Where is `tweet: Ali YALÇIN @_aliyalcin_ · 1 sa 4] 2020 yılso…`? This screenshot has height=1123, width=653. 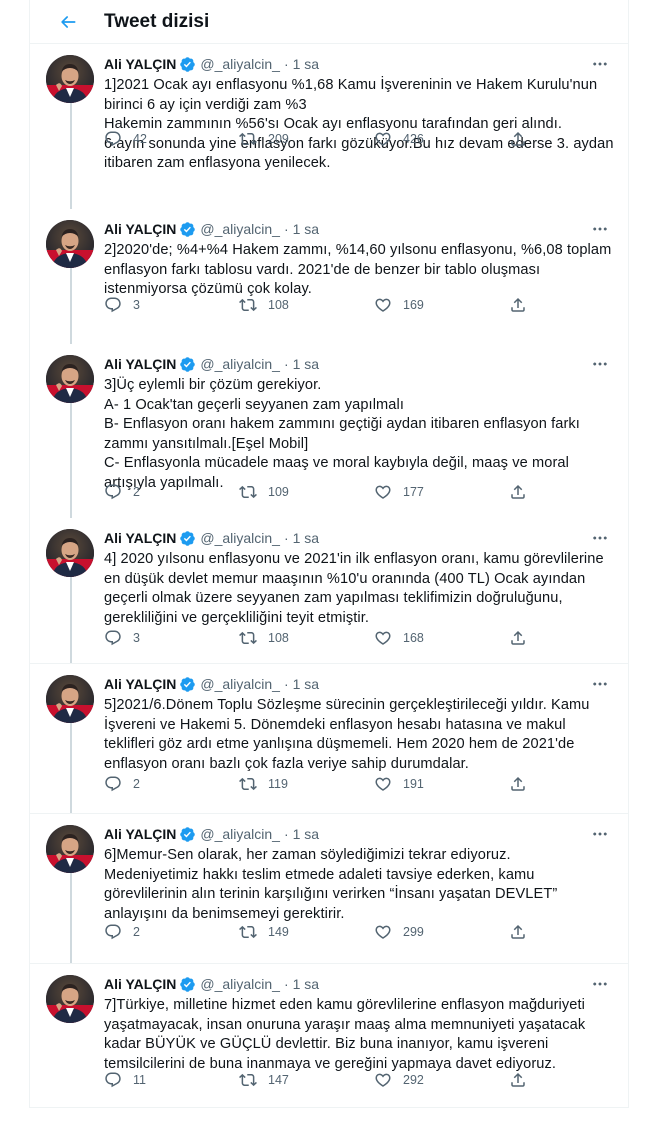 tweet: Ali YALÇIN @_aliyalcin_ · 1 sa 4] 2020 yılso… is located at coordinates (329, 590).